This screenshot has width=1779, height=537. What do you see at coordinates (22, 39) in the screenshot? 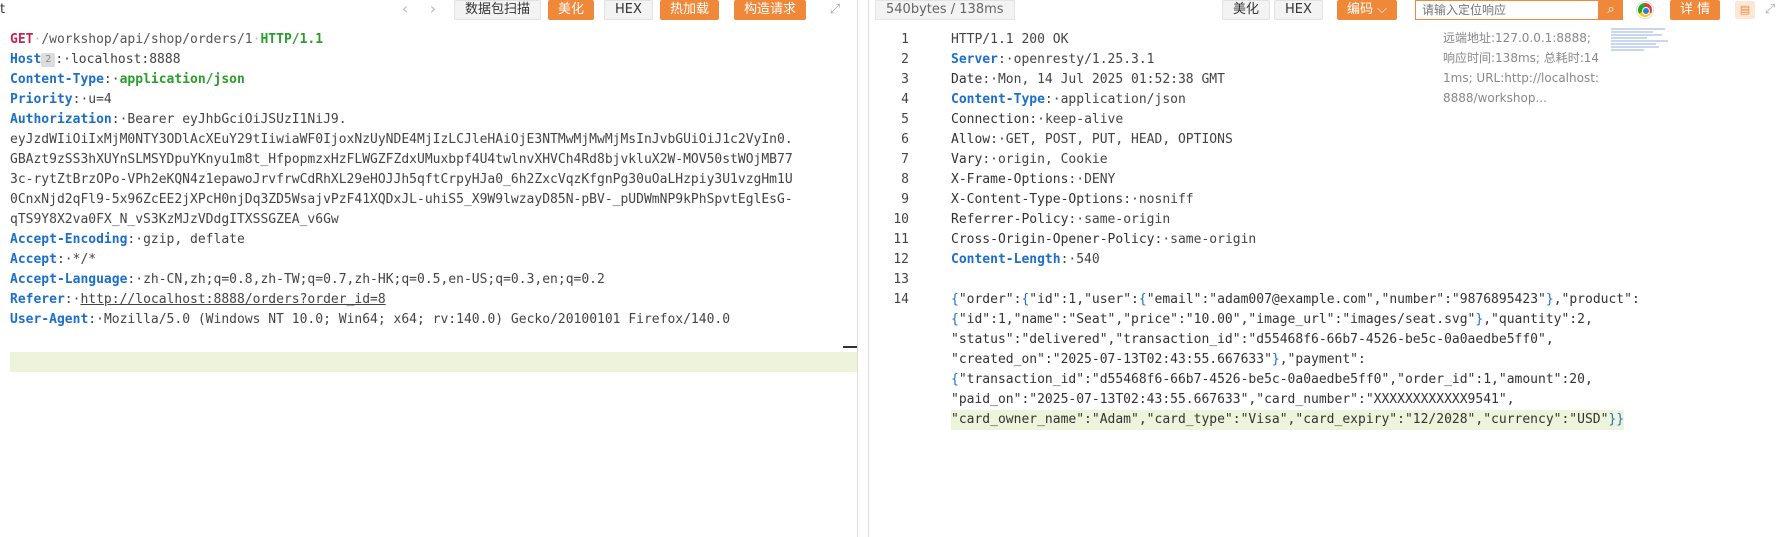
I see `request-method: GET` at bounding box center [22, 39].